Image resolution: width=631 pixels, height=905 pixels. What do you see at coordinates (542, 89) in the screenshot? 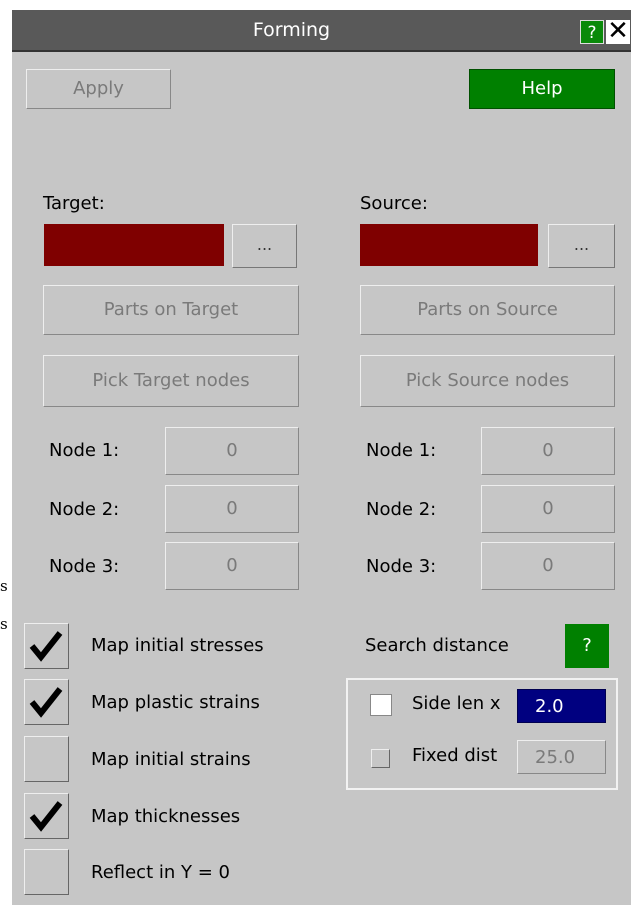
I see `help-button: Help` at bounding box center [542, 89].